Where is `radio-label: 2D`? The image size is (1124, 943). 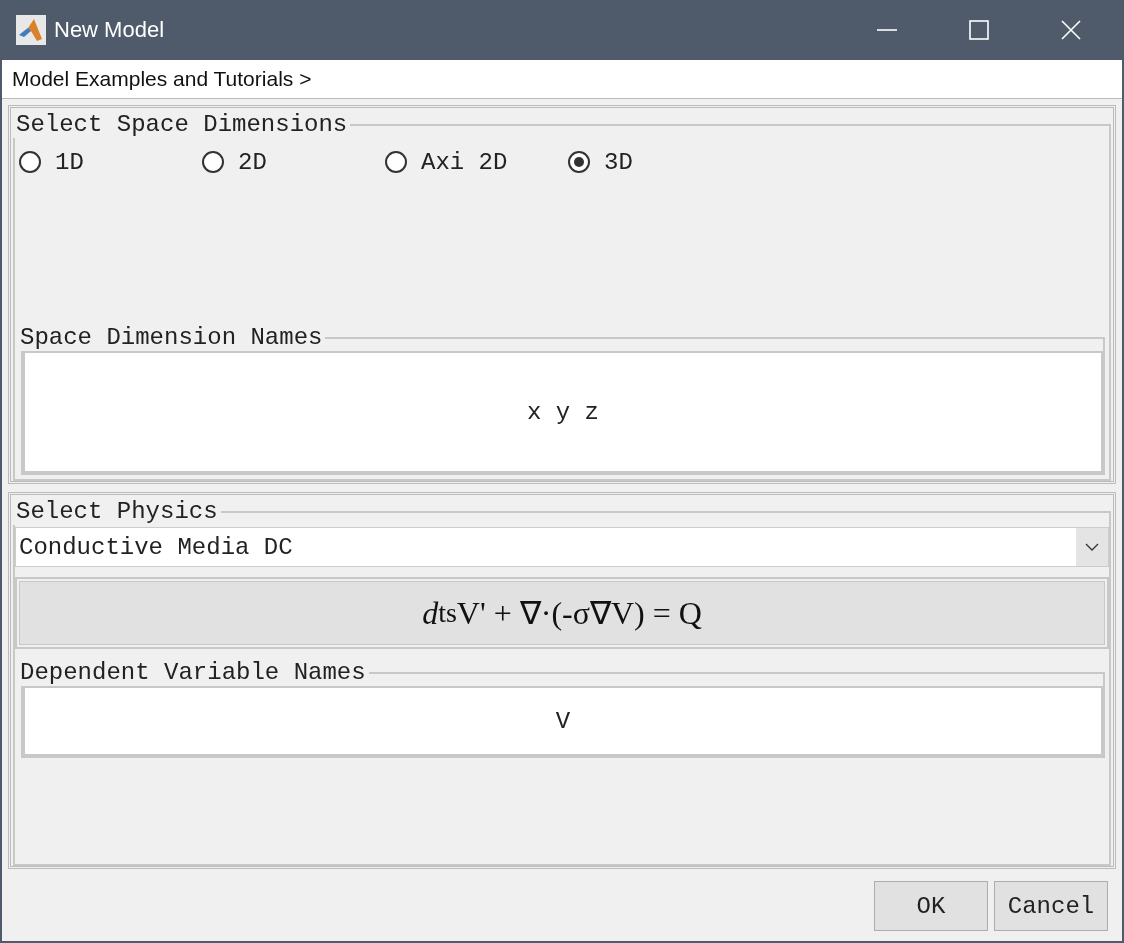
radio-label: 2D is located at coordinates (252, 162).